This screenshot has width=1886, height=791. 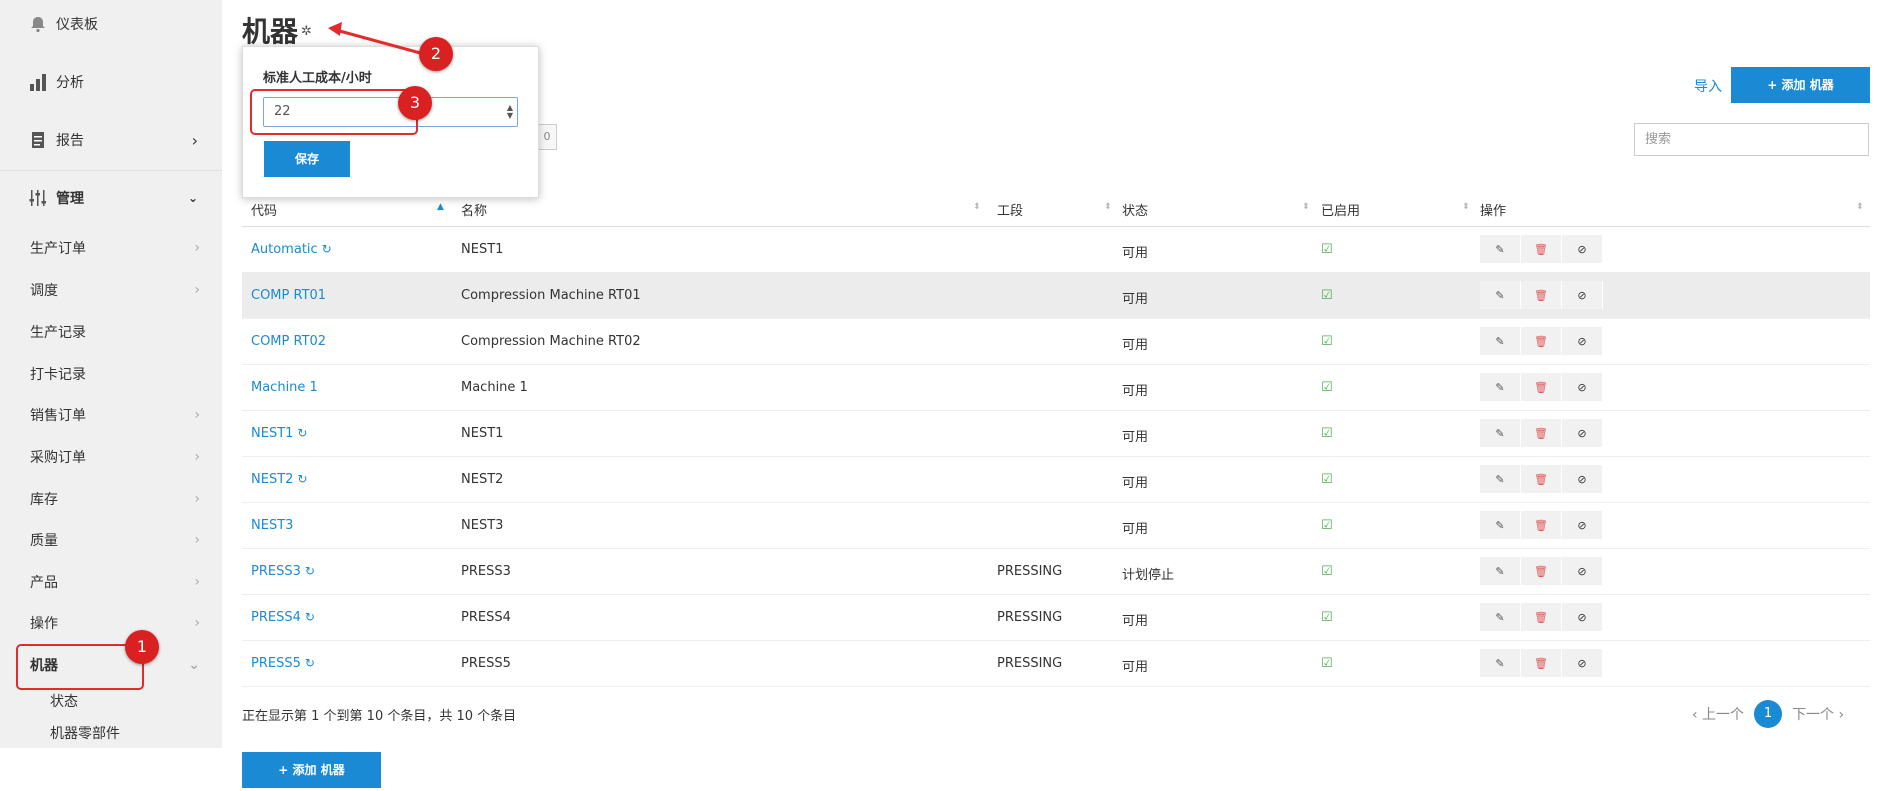 I want to click on sidebar-subitem-status: 状态, so click(x=125, y=701).